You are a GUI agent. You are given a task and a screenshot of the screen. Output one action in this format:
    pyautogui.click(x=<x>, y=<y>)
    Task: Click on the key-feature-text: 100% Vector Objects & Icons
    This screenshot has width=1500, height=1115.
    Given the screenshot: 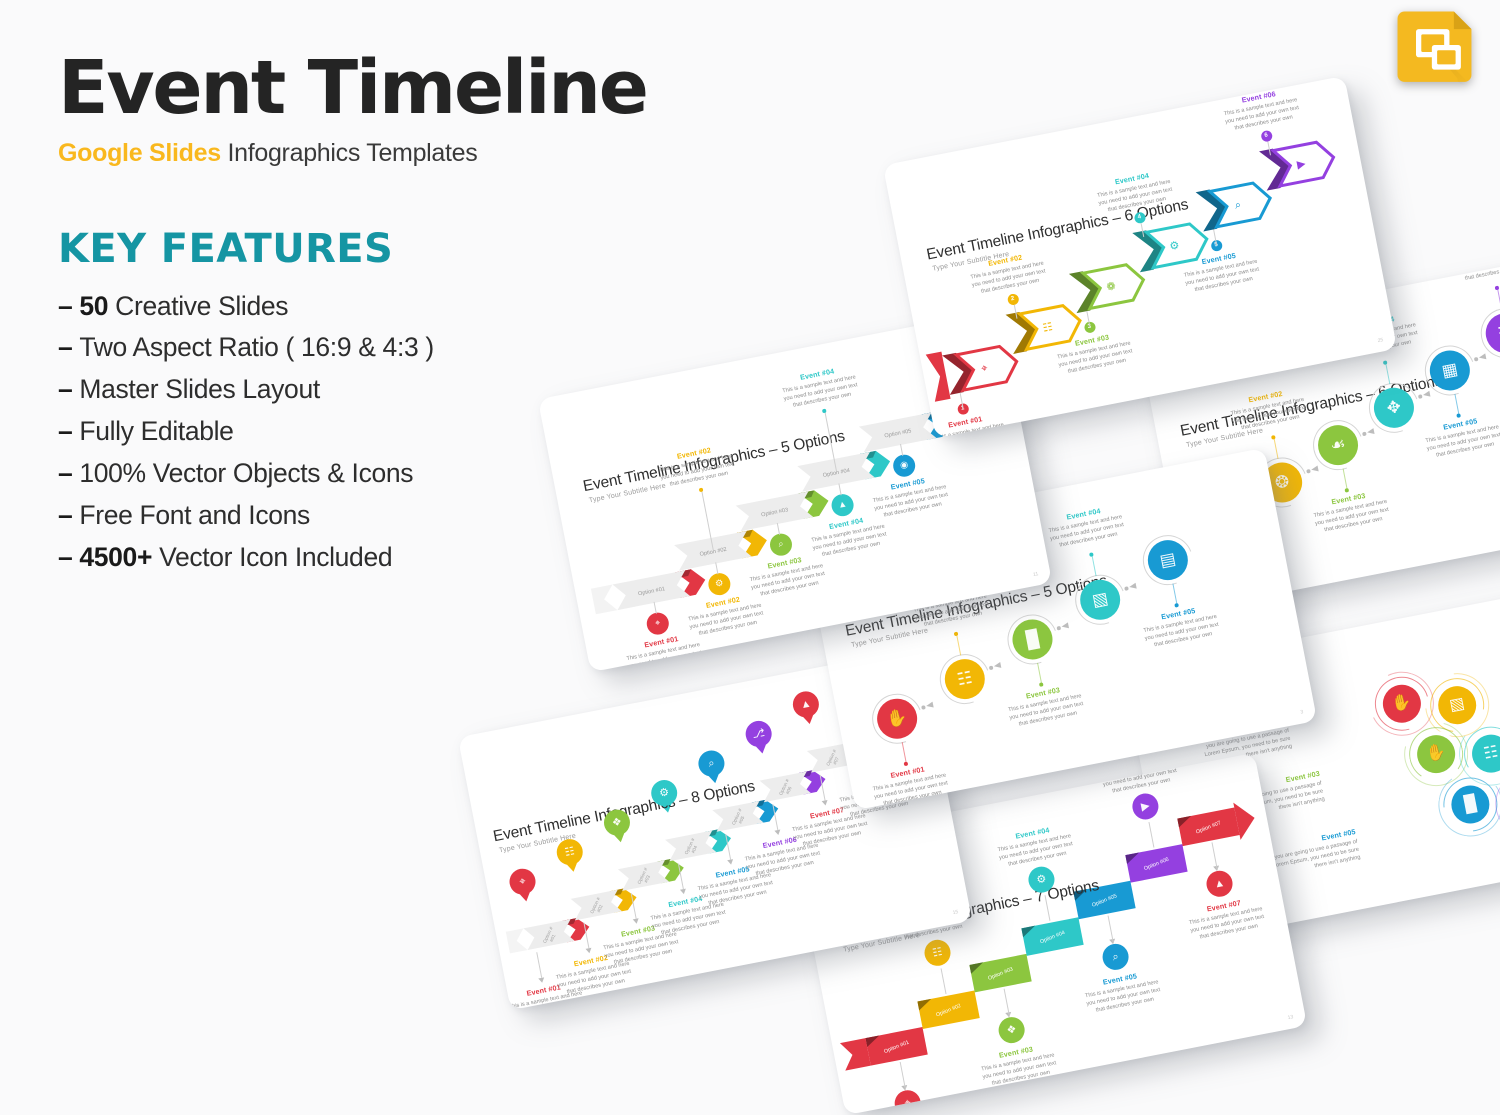 What is the action you would take?
    pyautogui.click(x=246, y=472)
    